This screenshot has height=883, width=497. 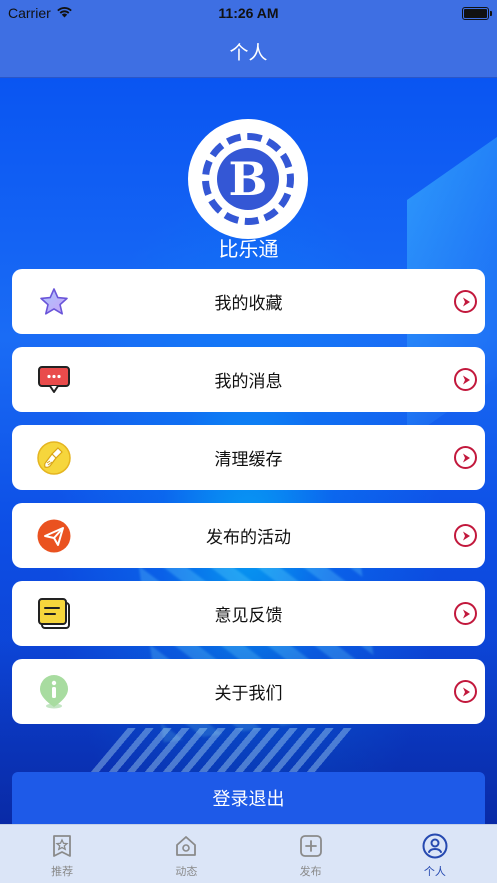 I want to click on logout-label: 登录退出, so click(x=248, y=799).